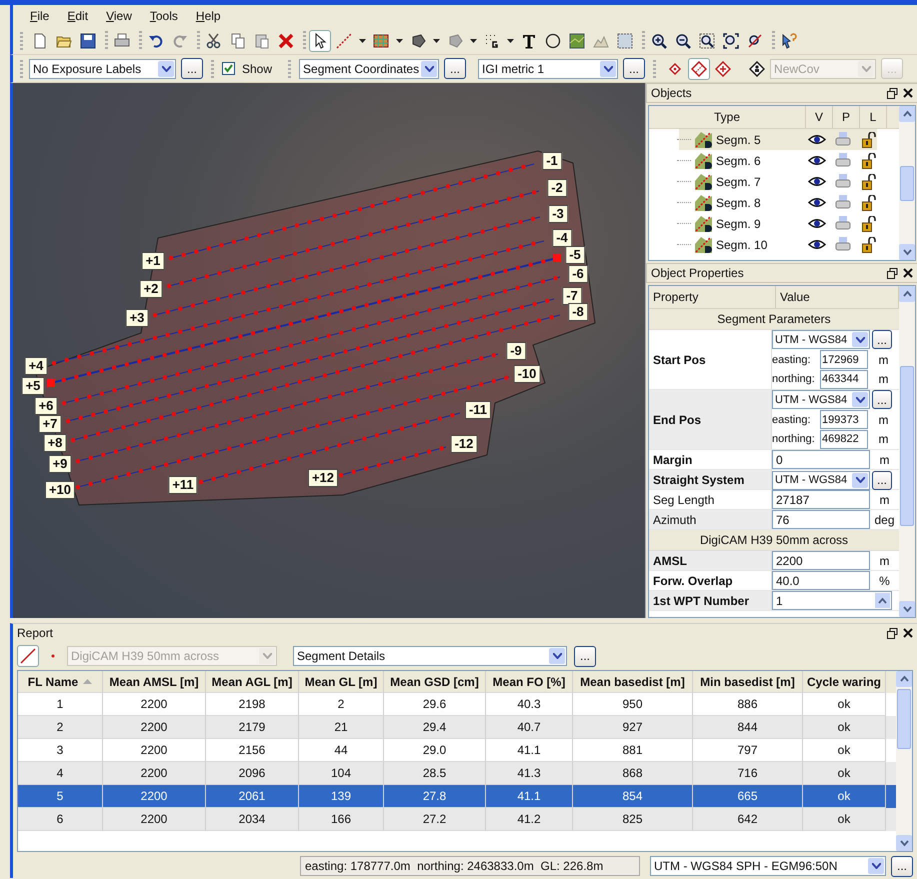 This screenshot has height=879, width=917. What do you see at coordinates (228, 68) in the screenshot?
I see `show-checkbox` at bounding box center [228, 68].